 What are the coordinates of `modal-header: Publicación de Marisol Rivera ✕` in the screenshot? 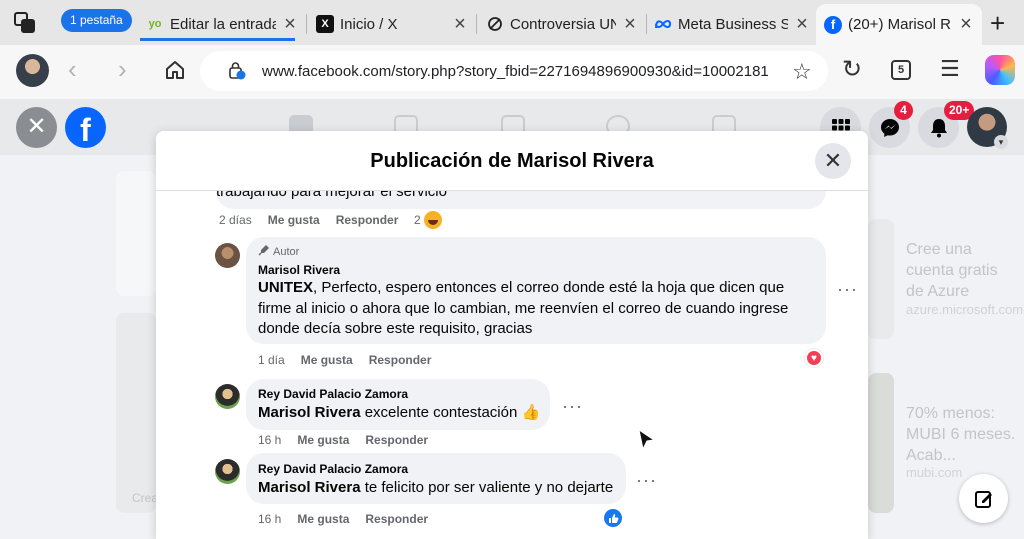 It's located at (512, 161).